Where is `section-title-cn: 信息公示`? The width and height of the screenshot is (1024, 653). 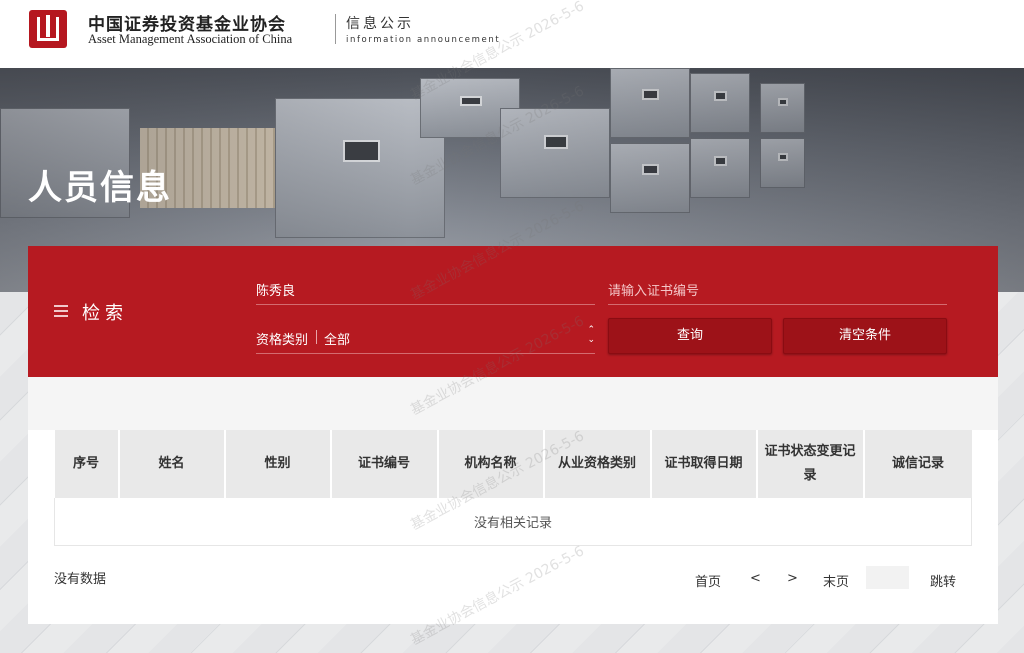
section-title-cn: 信息公示 is located at coordinates (380, 24).